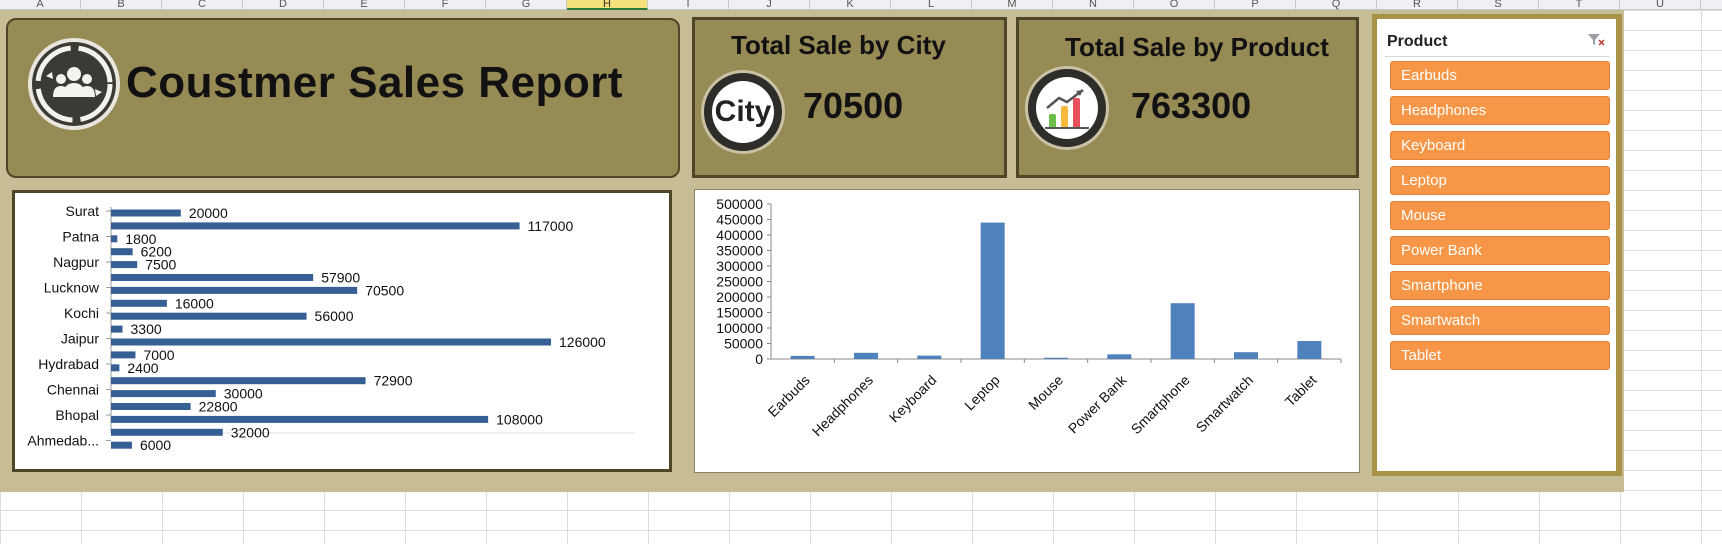 The image size is (1722, 544). What do you see at coordinates (121, 5) in the screenshot?
I see `column-header-b: B` at bounding box center [121, 5].